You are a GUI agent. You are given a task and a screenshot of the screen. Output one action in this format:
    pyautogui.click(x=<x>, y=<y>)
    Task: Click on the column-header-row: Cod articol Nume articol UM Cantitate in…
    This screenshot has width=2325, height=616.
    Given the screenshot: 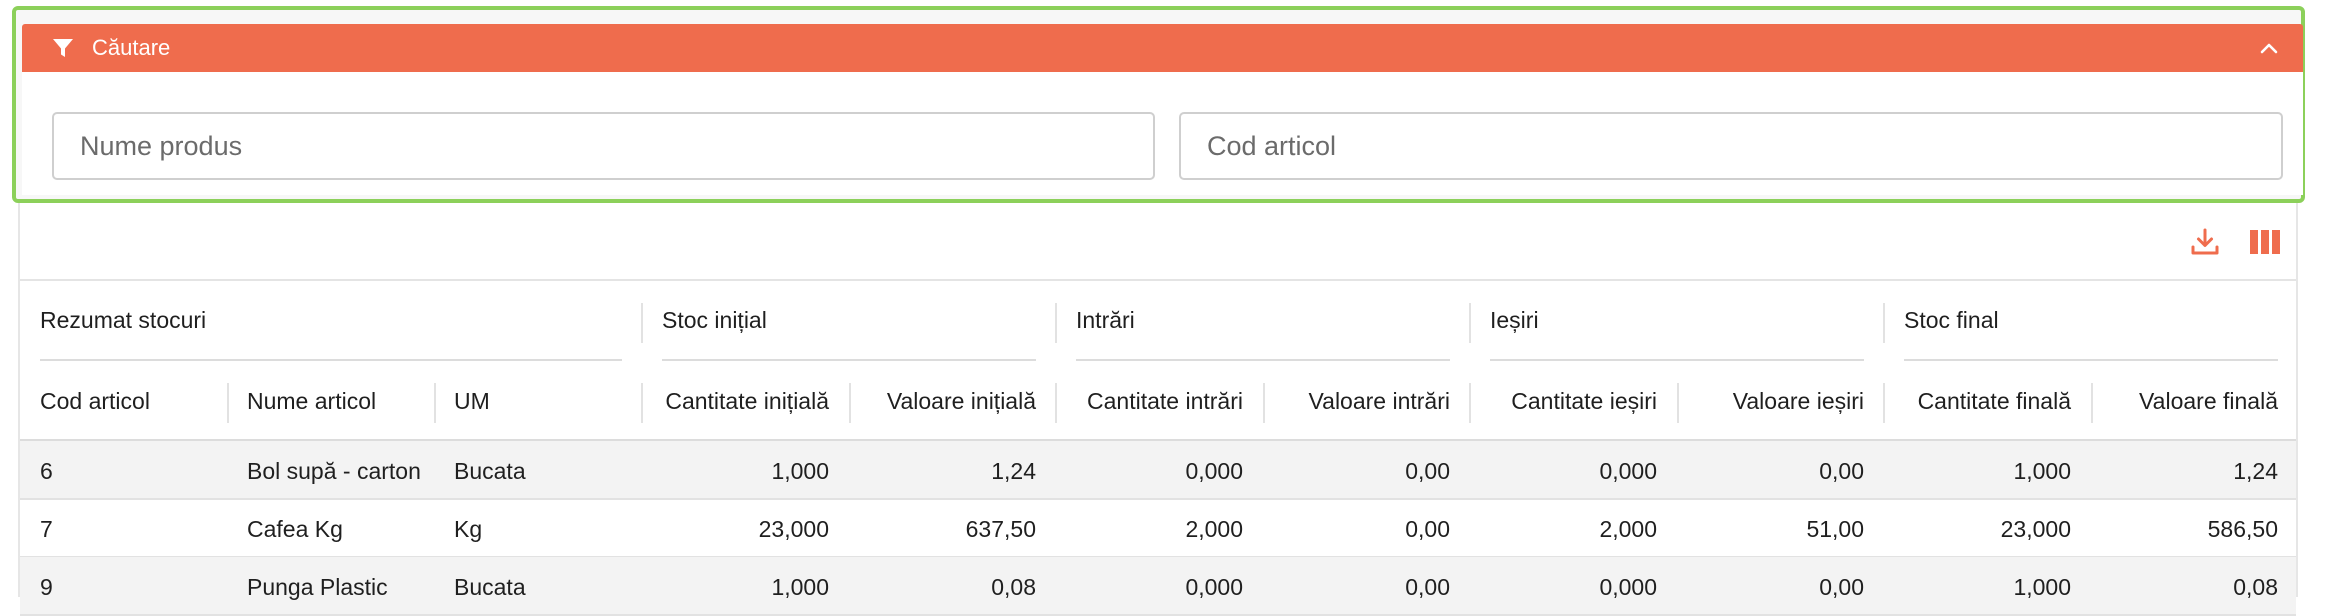 What is the action you would take?
    pyautogui.click(x=1158, y=402)
    